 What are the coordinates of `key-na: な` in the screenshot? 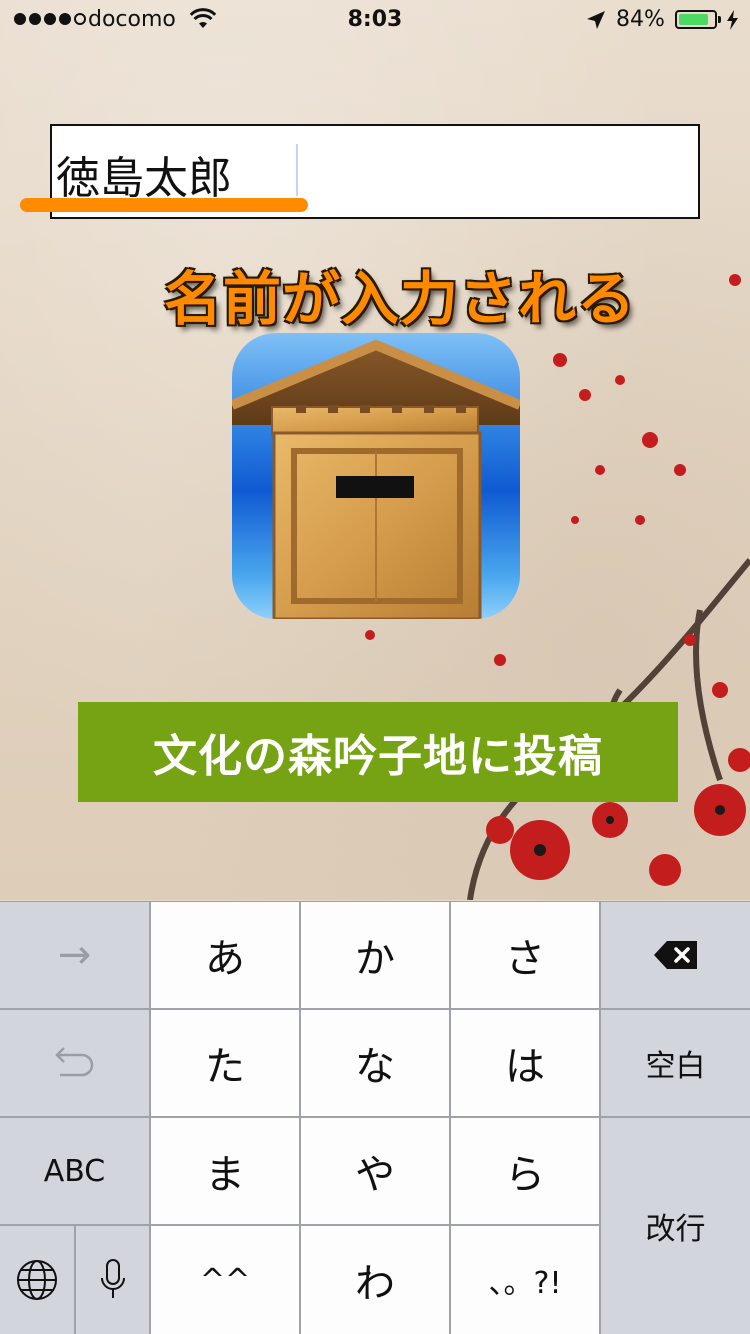 It's located at (375, 1063).